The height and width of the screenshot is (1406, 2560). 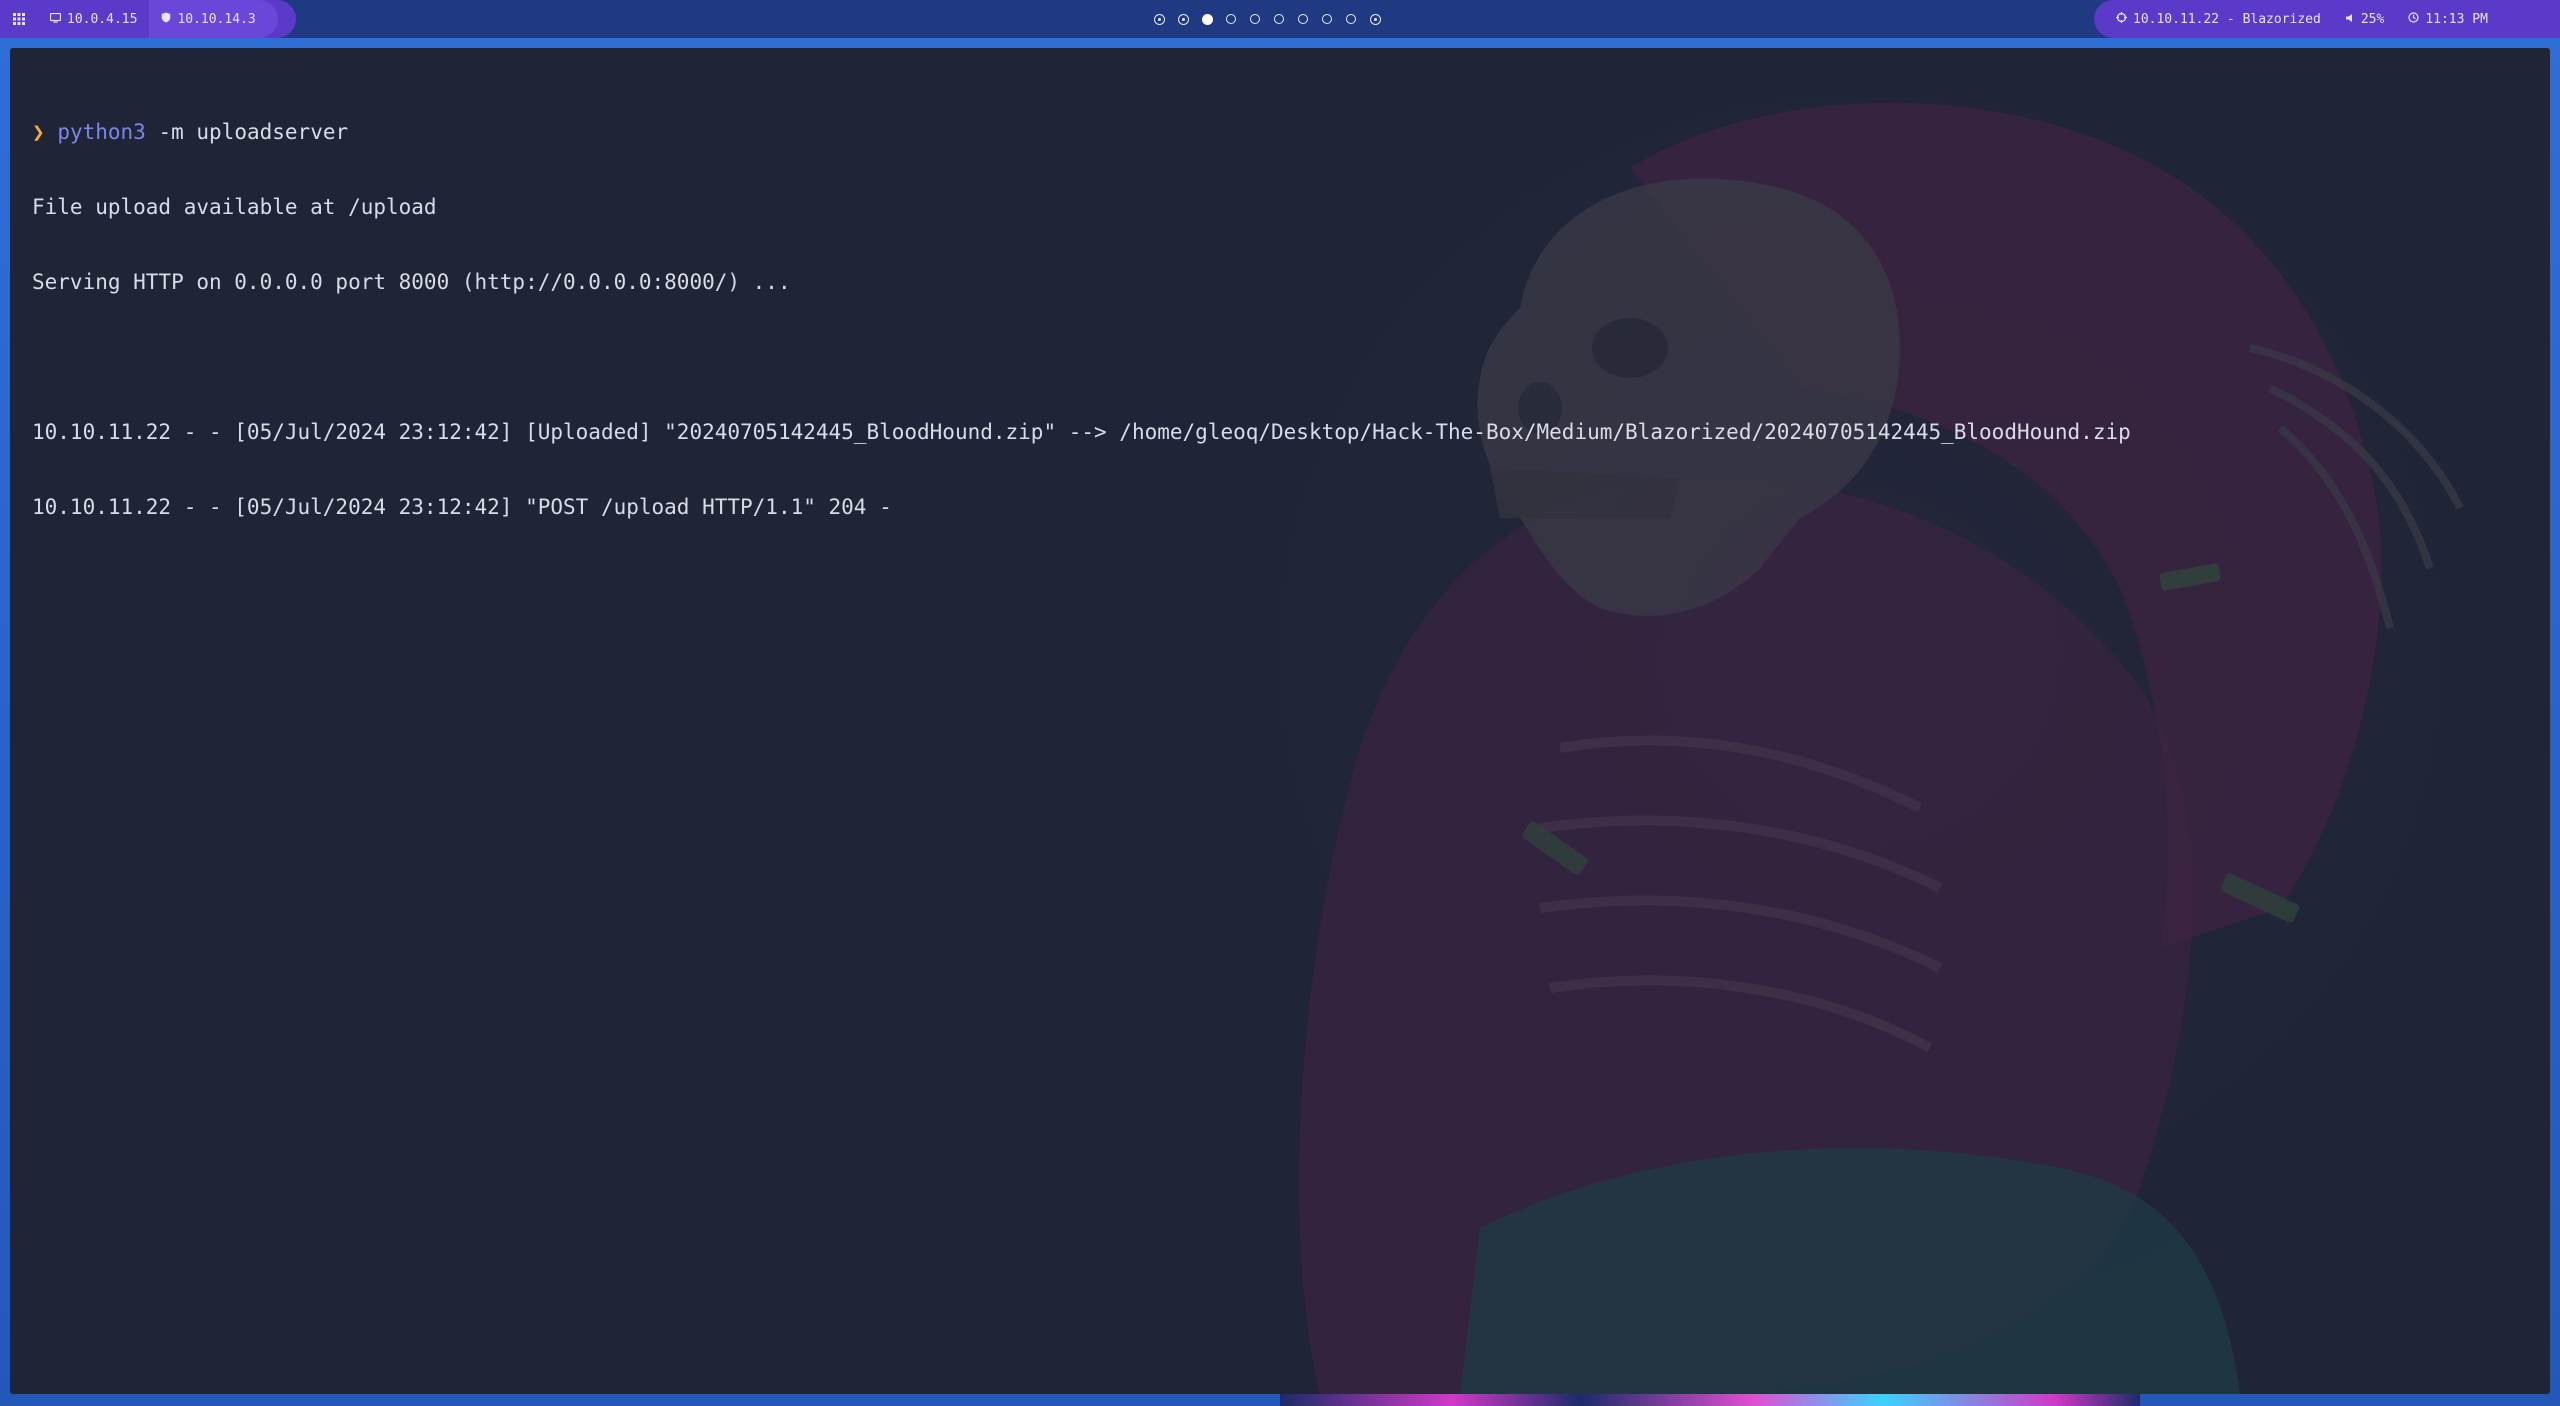 I want to click on vpn-ip-chip: 10.10.14.3, so click(x=213, y=19).